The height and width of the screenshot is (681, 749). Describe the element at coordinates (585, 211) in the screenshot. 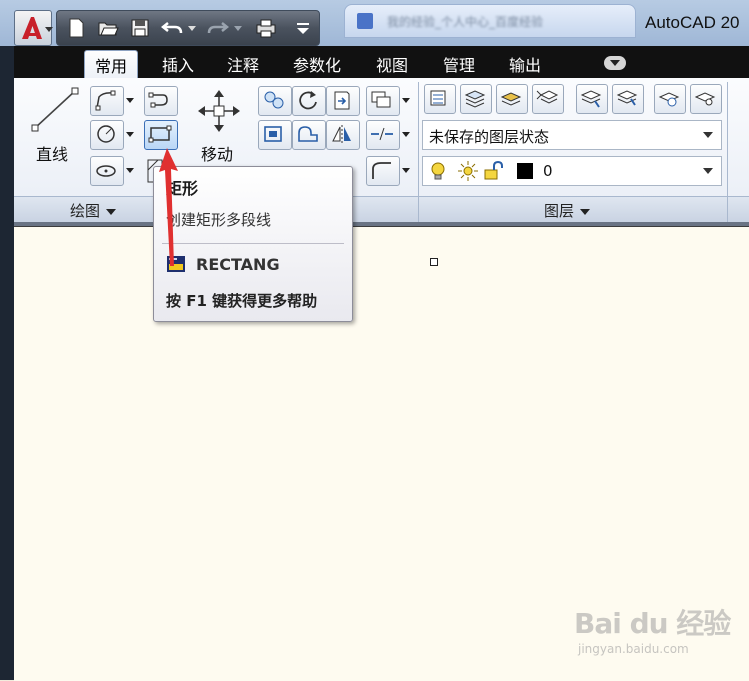

I see `layers-panel-expand-icon` at that location.